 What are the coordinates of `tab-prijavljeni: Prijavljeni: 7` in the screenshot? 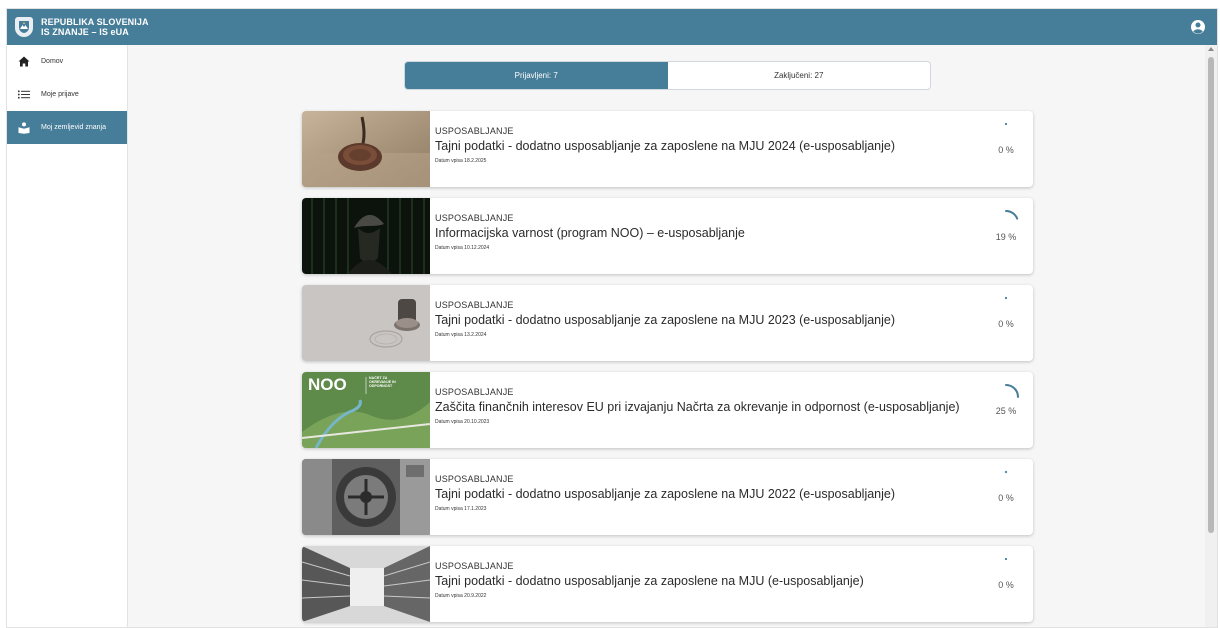 It's located at (536, 75).